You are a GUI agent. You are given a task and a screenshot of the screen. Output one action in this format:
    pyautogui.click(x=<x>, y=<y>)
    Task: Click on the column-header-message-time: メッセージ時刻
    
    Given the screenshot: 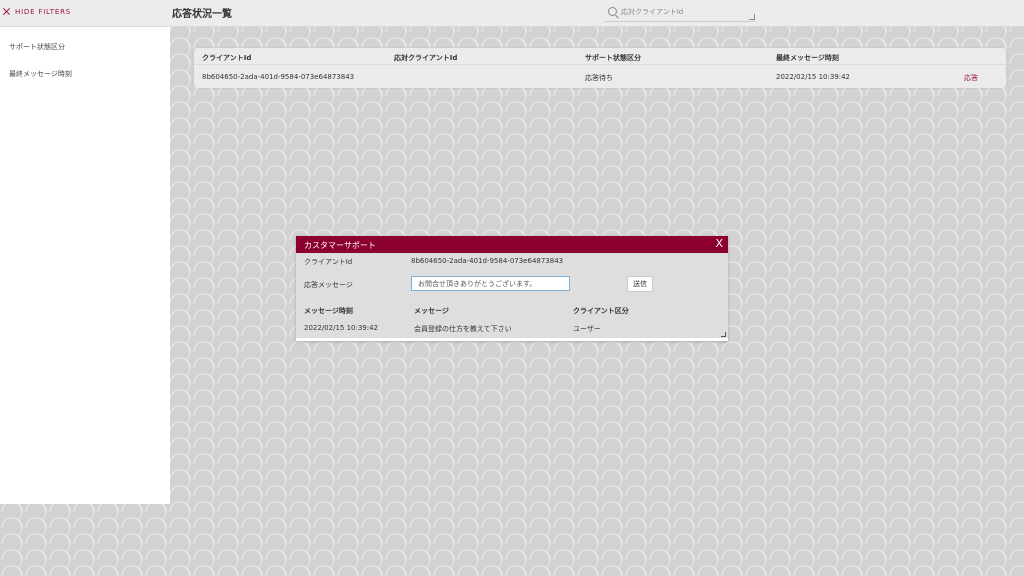 What is the action you would take?
    pyautogui.click(x=328, y=311)
    